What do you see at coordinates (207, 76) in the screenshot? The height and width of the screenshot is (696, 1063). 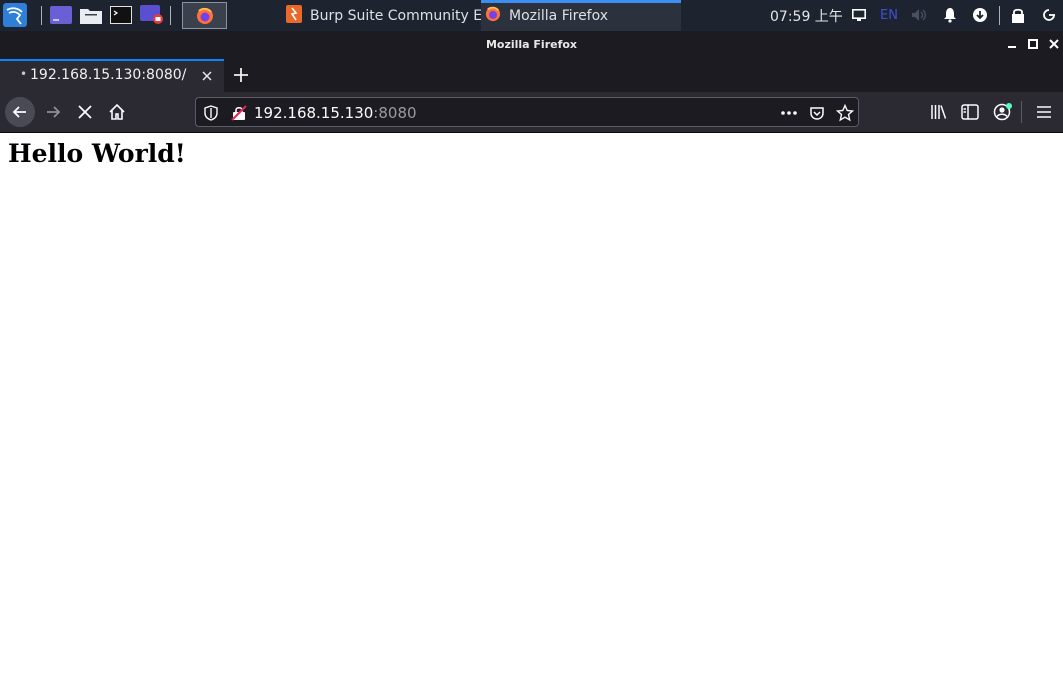 I see `close-tab-icon` at bounding box center [207, 76].